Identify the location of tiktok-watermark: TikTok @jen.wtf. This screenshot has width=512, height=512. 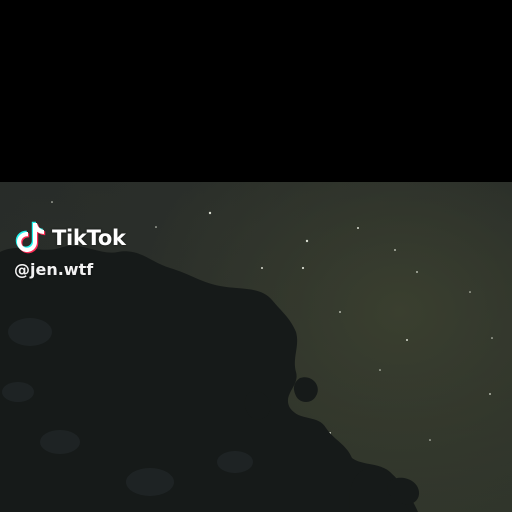
(94, 255).